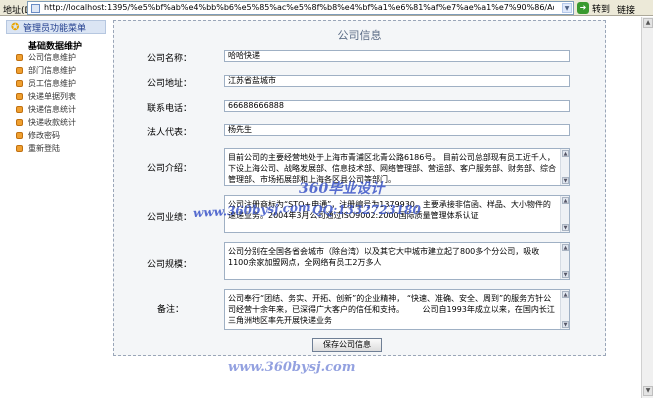 This screenshot has width=653, height=398. Describe the element at coordinates (171, 310) in the screenshot. I see `remark-label: 备注：` at that location.